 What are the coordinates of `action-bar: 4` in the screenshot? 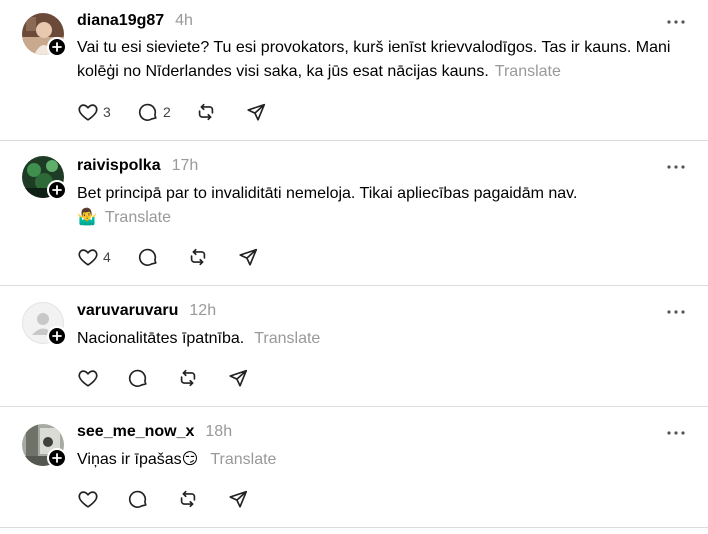 It's located at (177, 257).